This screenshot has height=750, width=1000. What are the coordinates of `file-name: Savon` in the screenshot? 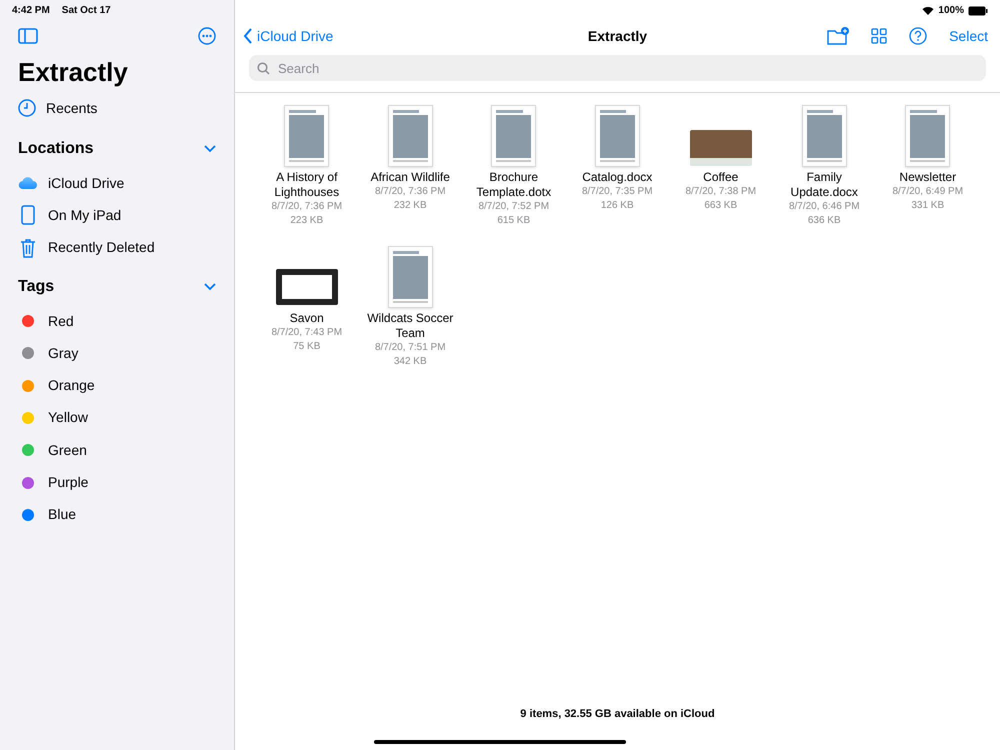 It's located at (306, 318).